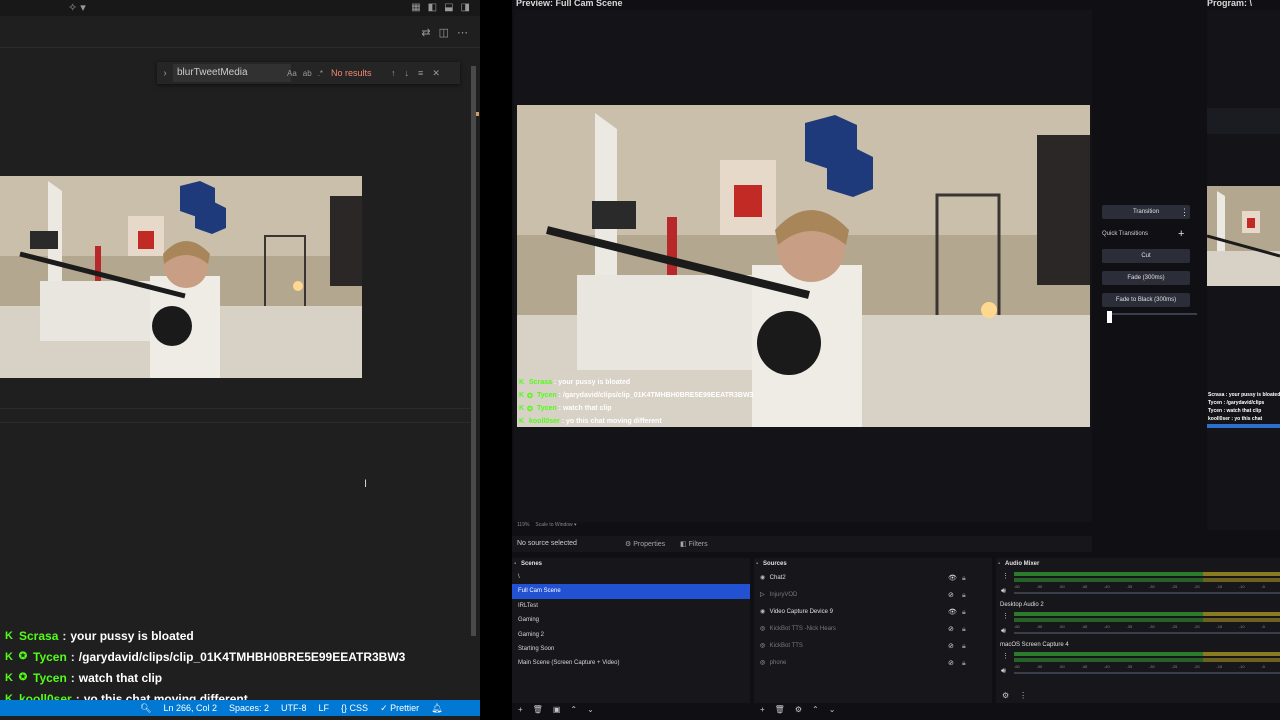 Image resolution: width=1280 pixels, height=720 pixels. What do you see at coordinates (1146, 300) in the screenshot?
I see `fade-to-black-button: Fade to Black (300ms)` at bounding box center [1146, 300].